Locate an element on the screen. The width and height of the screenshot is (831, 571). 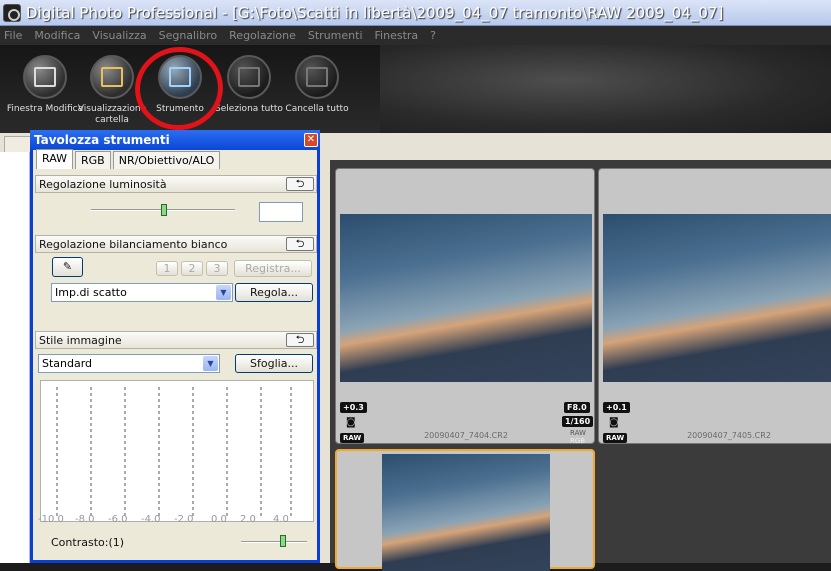
brightness-label: Regolazione luminosità is located at coordinates (103, 184).